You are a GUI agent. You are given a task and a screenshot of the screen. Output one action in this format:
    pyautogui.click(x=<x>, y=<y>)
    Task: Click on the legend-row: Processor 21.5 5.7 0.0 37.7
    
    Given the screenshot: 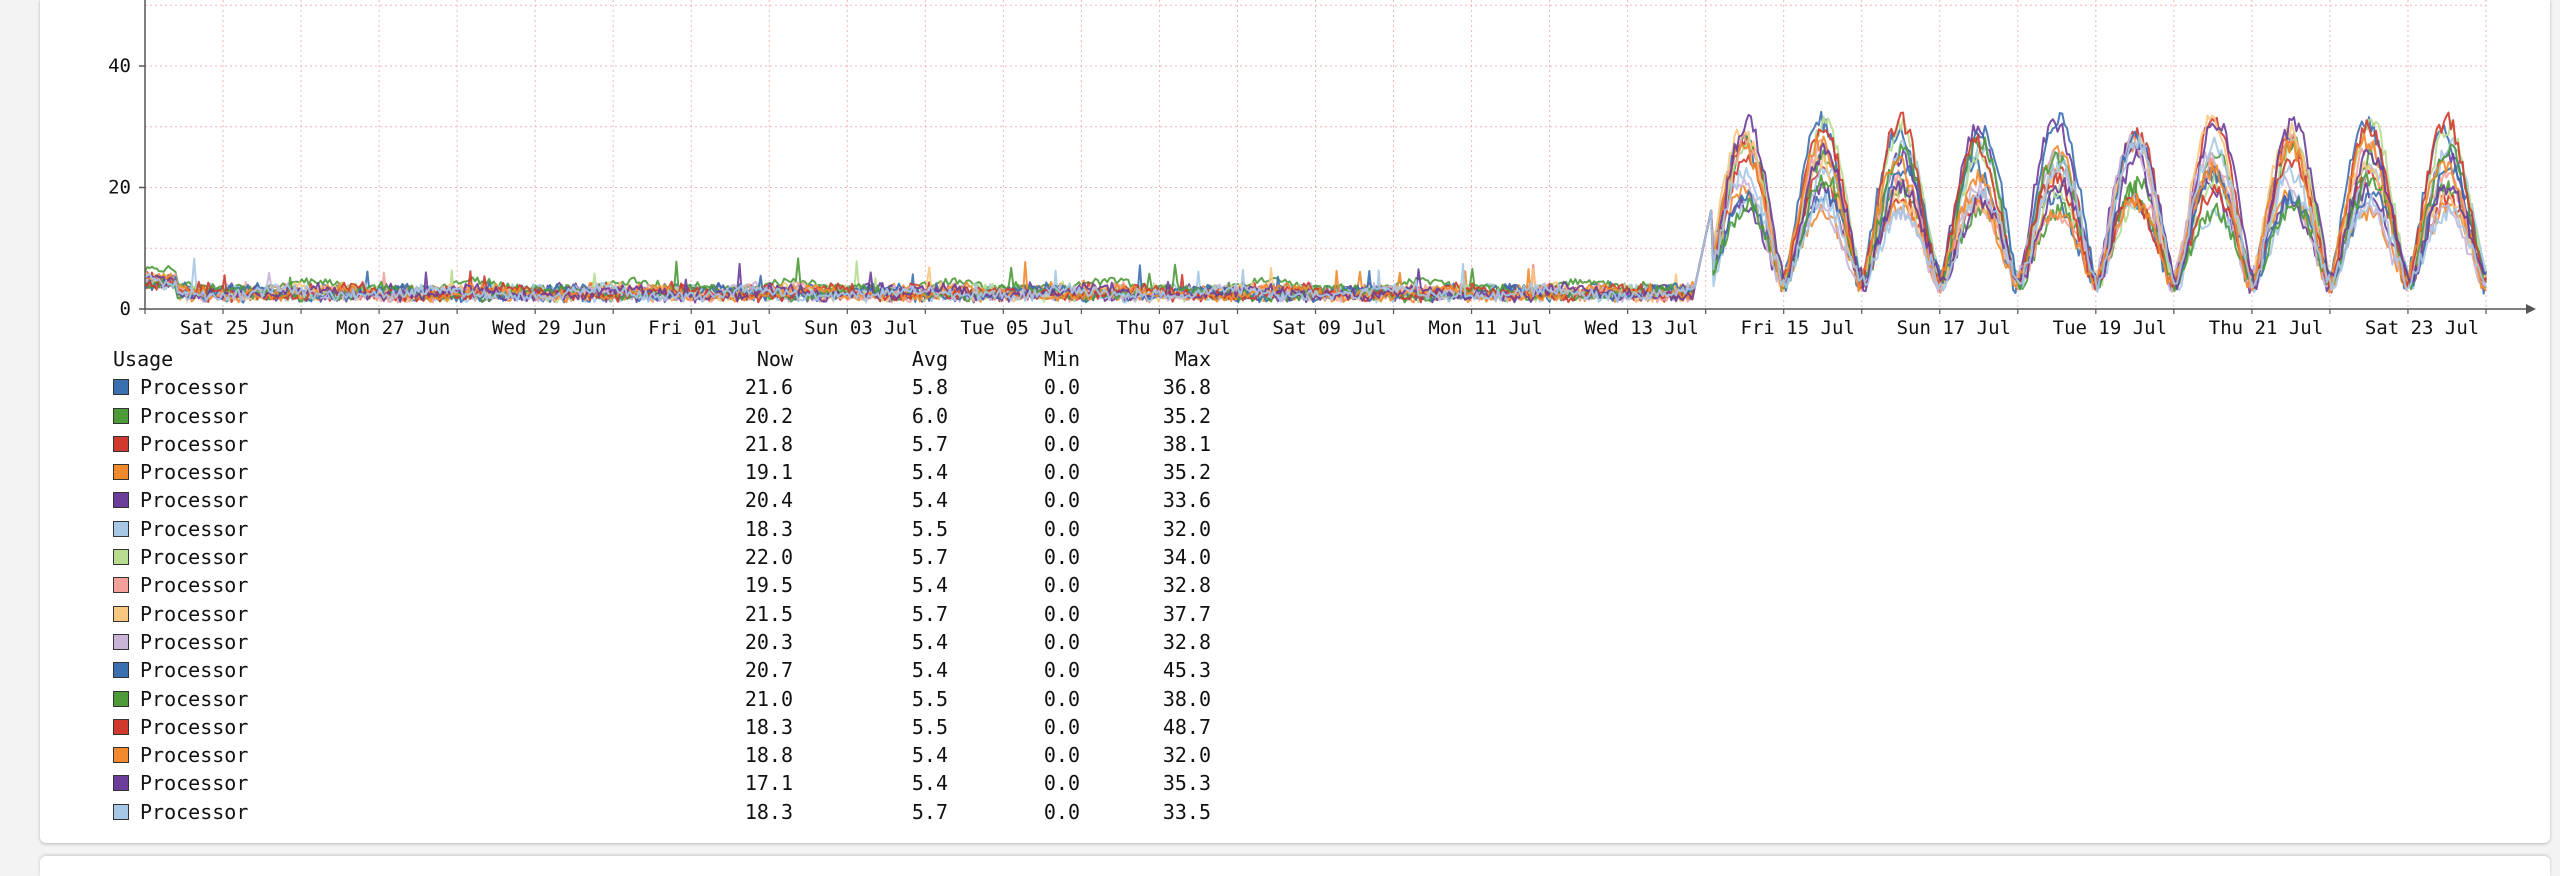 What is the action you would take?
    pyautogui.click(x=688, y=614)
    